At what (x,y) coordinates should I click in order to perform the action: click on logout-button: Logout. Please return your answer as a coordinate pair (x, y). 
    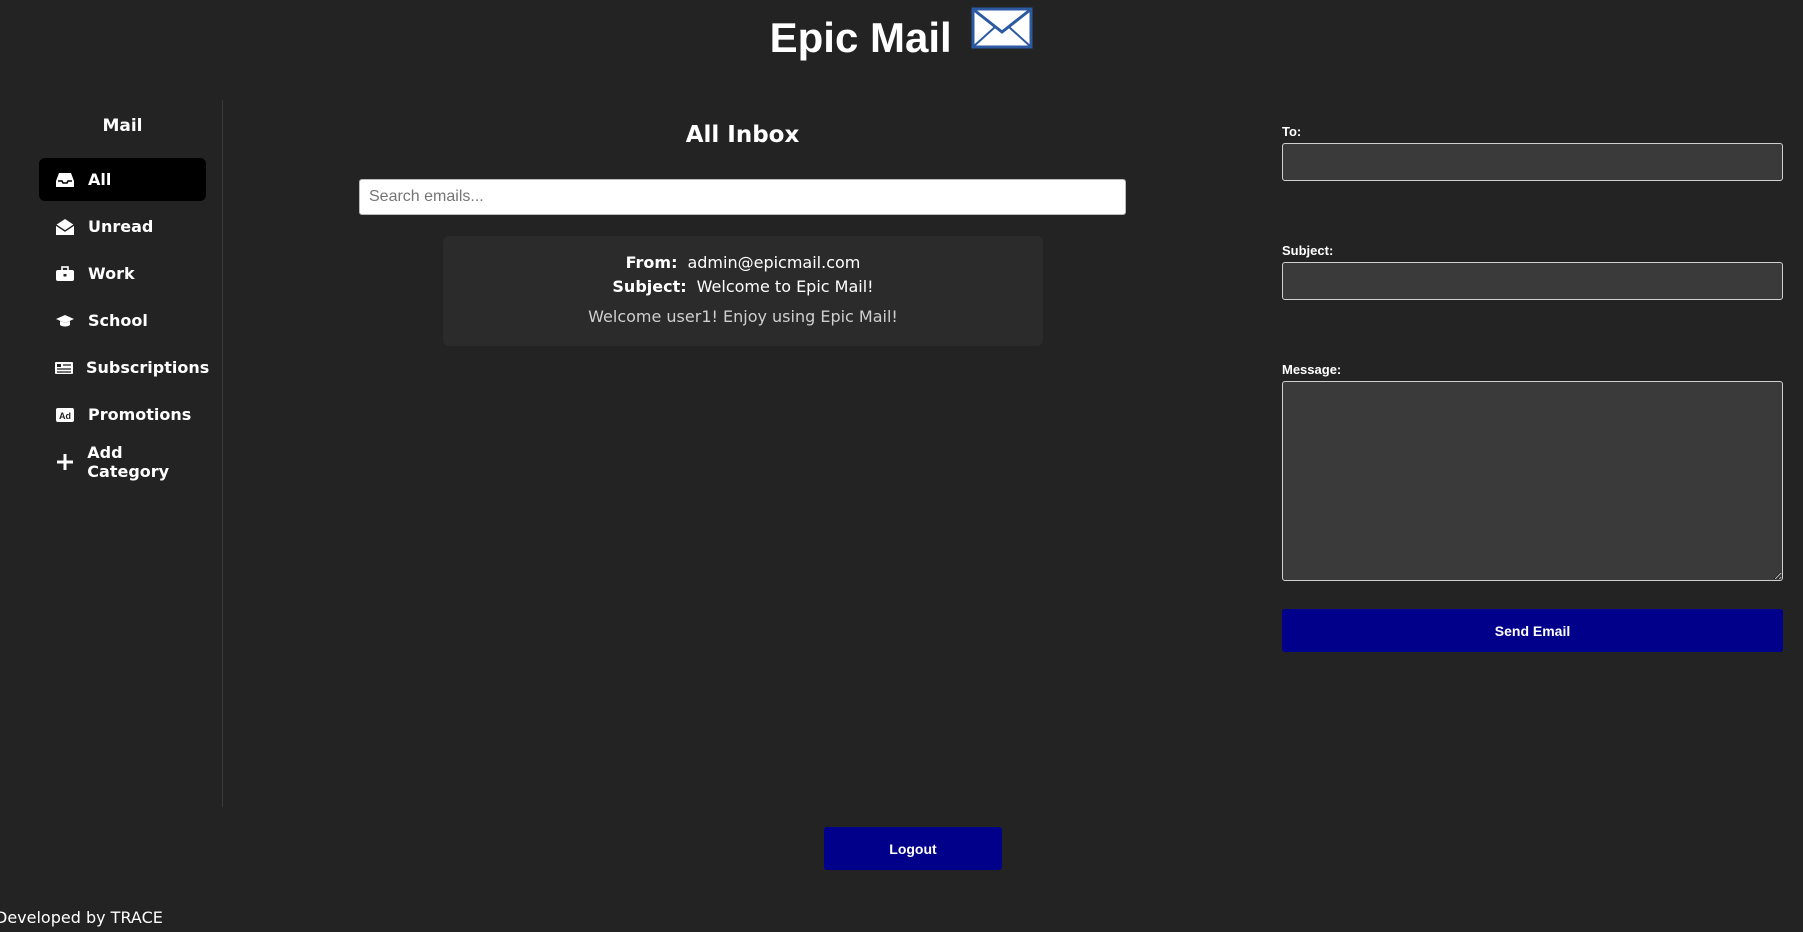
    Looking at the image, I should click on (913, 848).